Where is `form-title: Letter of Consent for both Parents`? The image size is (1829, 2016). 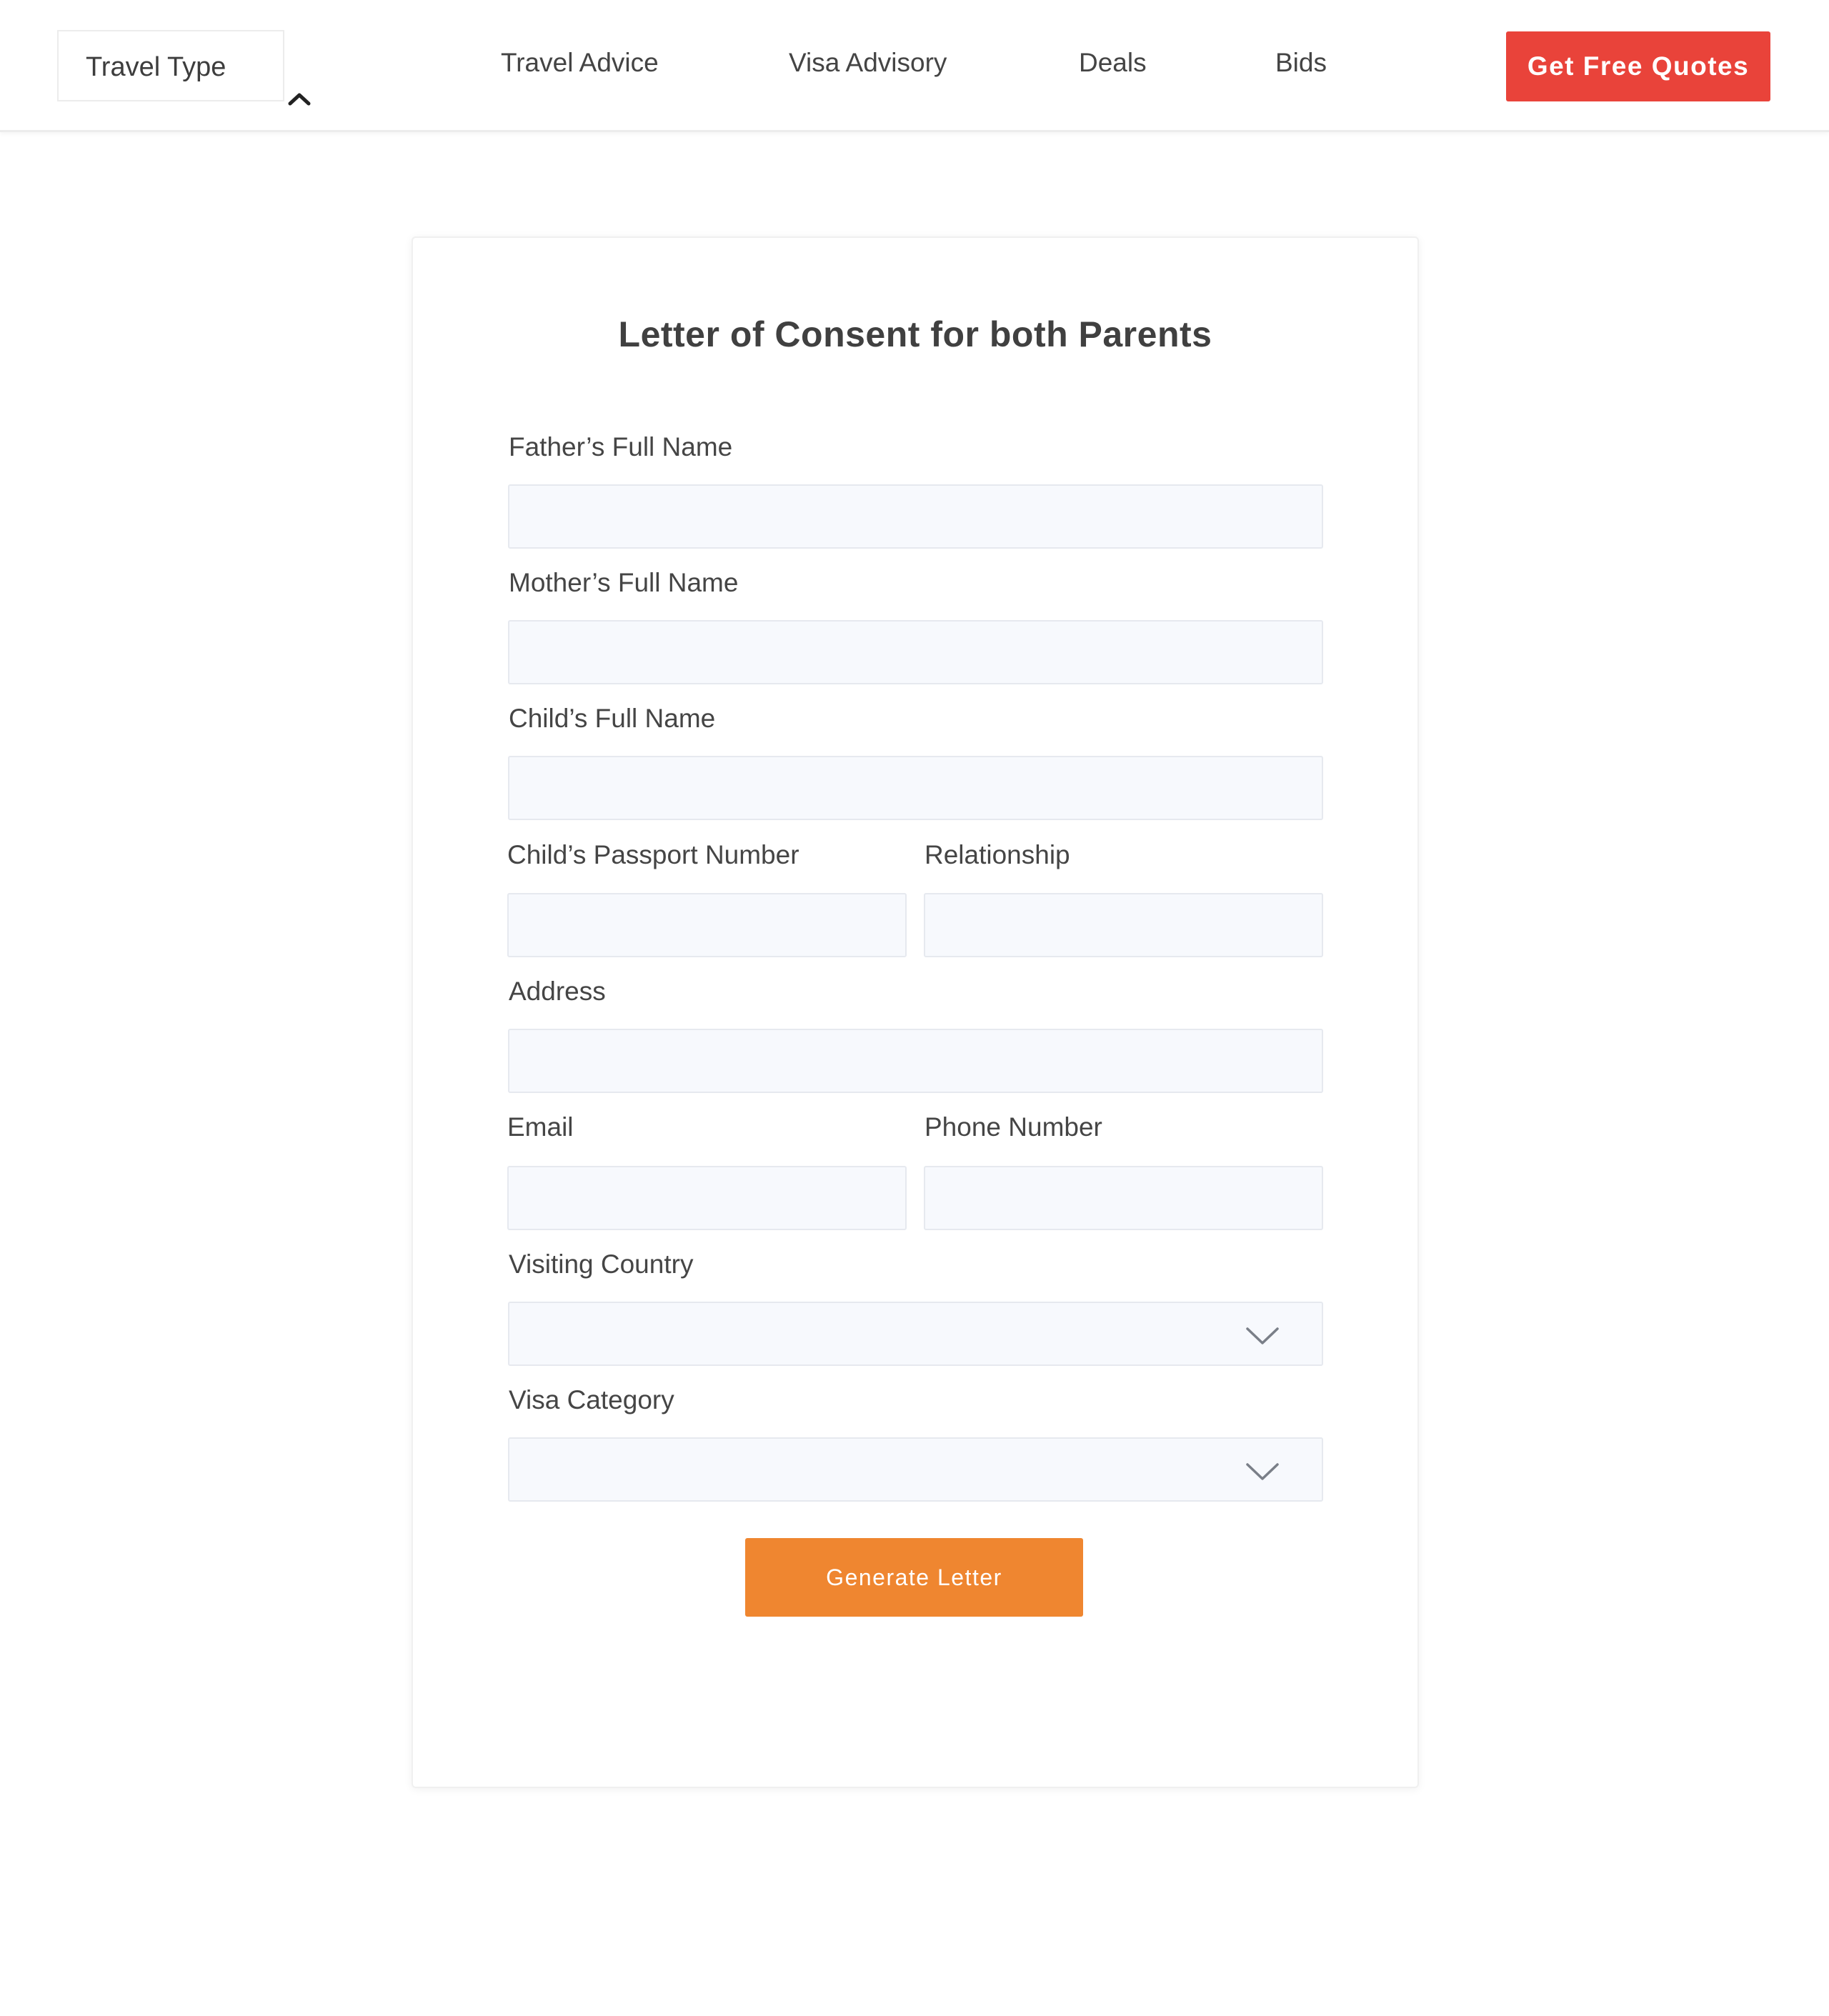 form-title: Letter of Consent for both Parents is located at coordinates (915, 334).